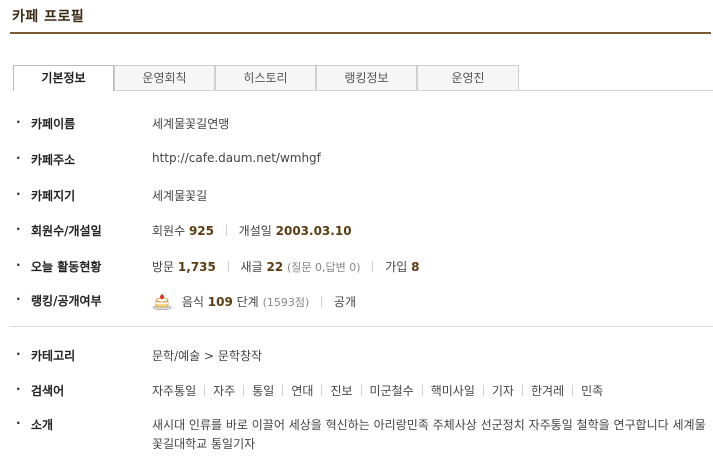  I want to click on keyword-link: 통일, so click(263, 391).